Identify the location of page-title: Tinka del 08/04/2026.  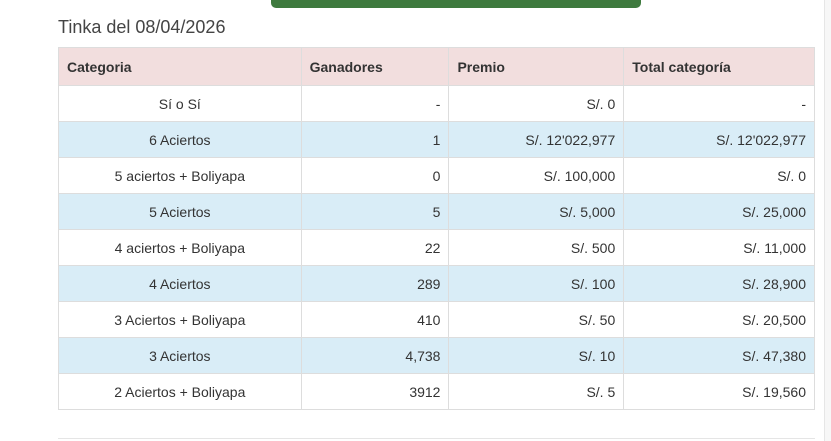
(142, 27).